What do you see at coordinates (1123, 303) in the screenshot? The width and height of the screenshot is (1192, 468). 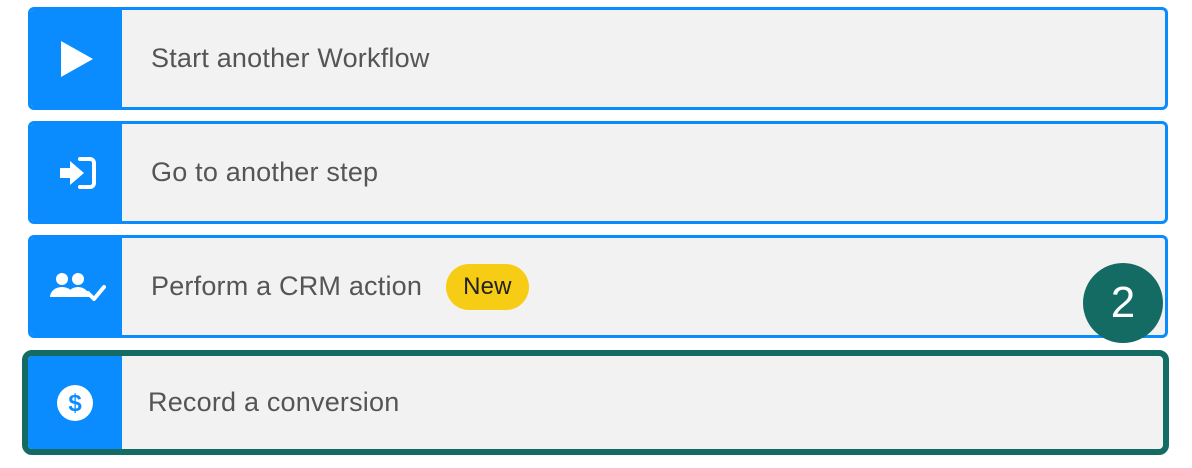 I see `step-number-marker: 2` at bounding box center [1123, 303].